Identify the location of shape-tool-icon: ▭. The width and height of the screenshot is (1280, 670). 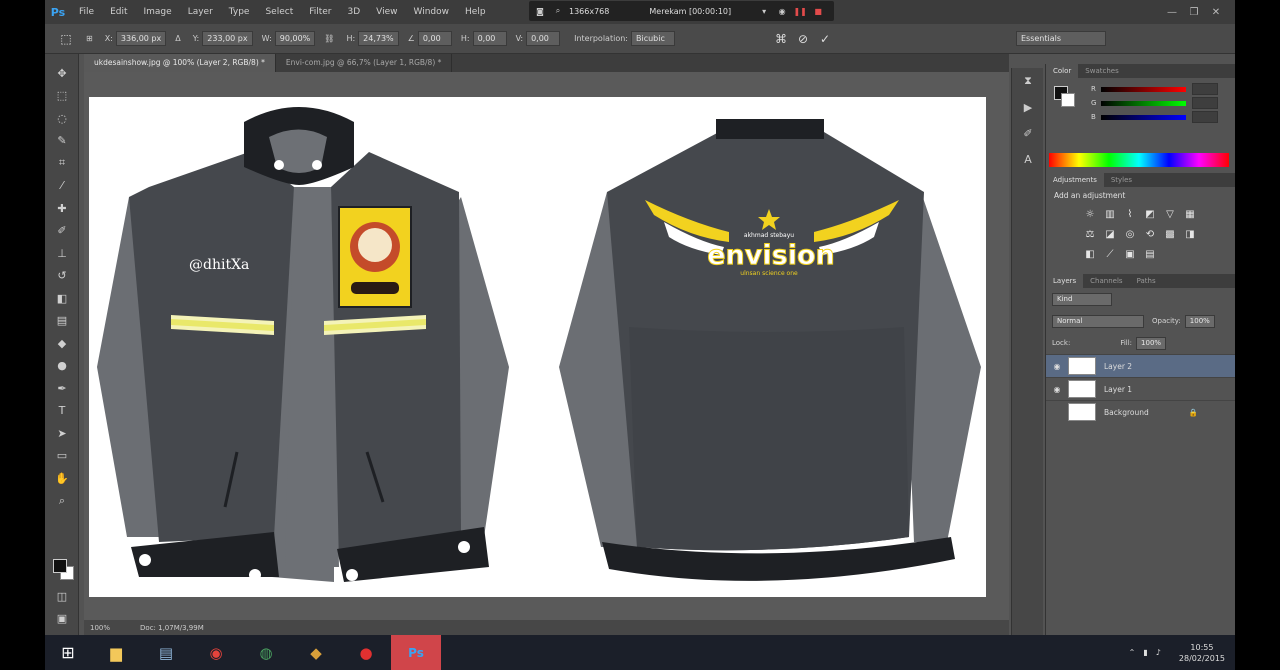
(62, 456).